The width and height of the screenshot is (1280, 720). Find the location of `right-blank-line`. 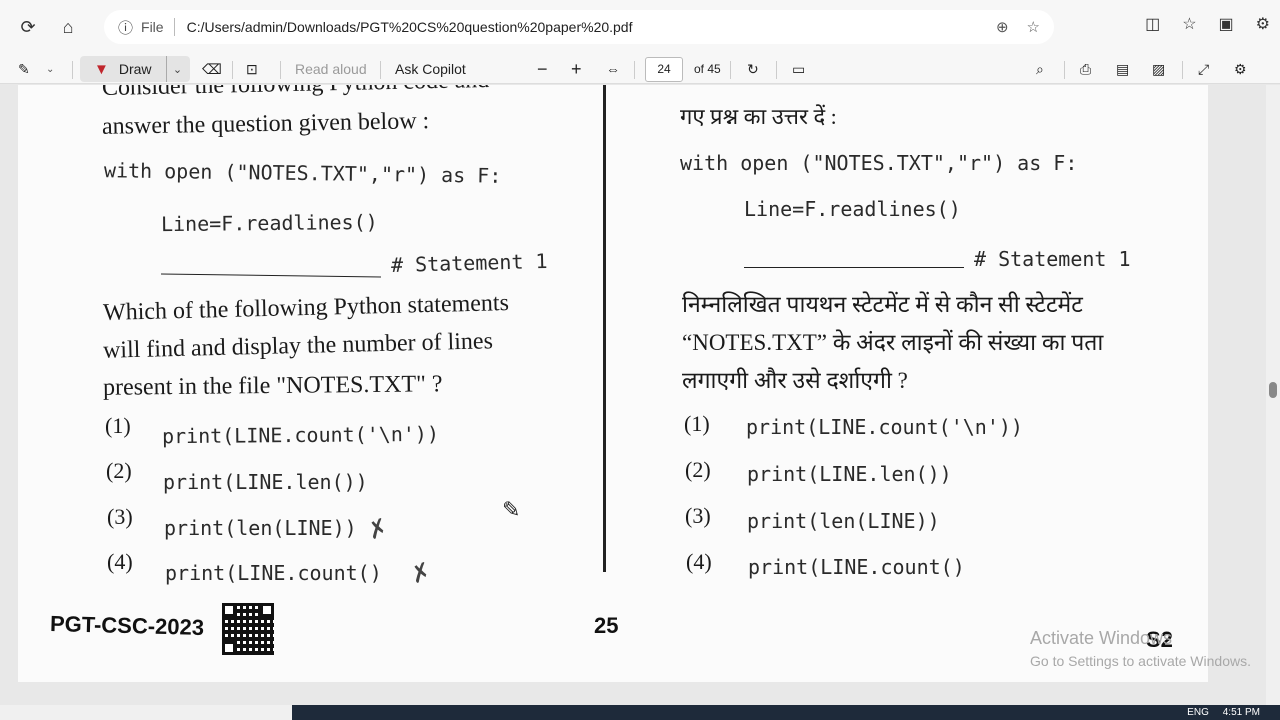

right-blank-line is located at coordinates (854, 267).